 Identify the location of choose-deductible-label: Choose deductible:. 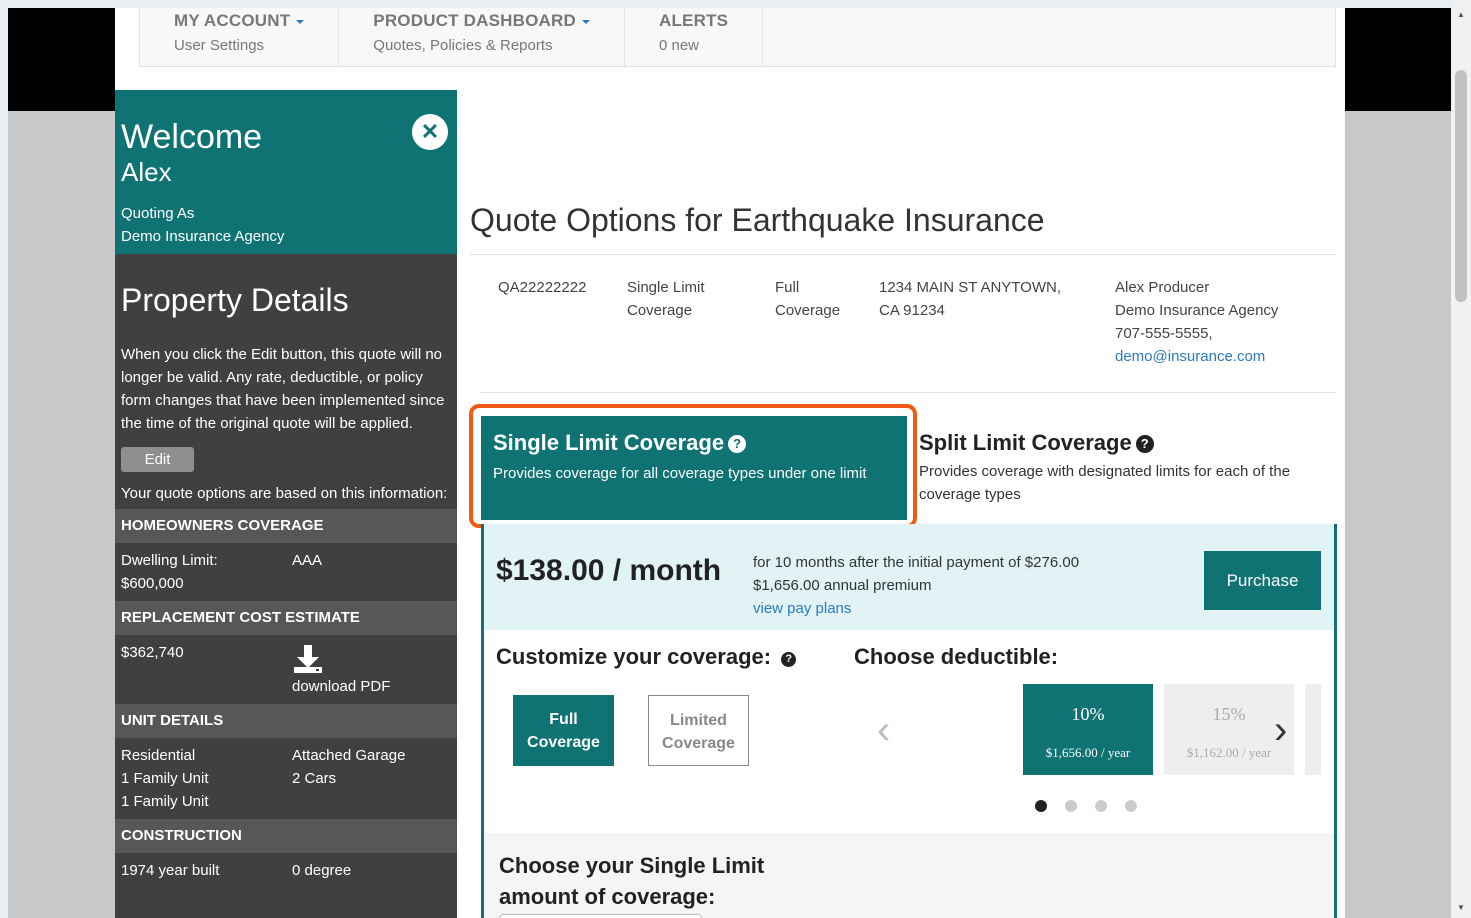
(956, 656).